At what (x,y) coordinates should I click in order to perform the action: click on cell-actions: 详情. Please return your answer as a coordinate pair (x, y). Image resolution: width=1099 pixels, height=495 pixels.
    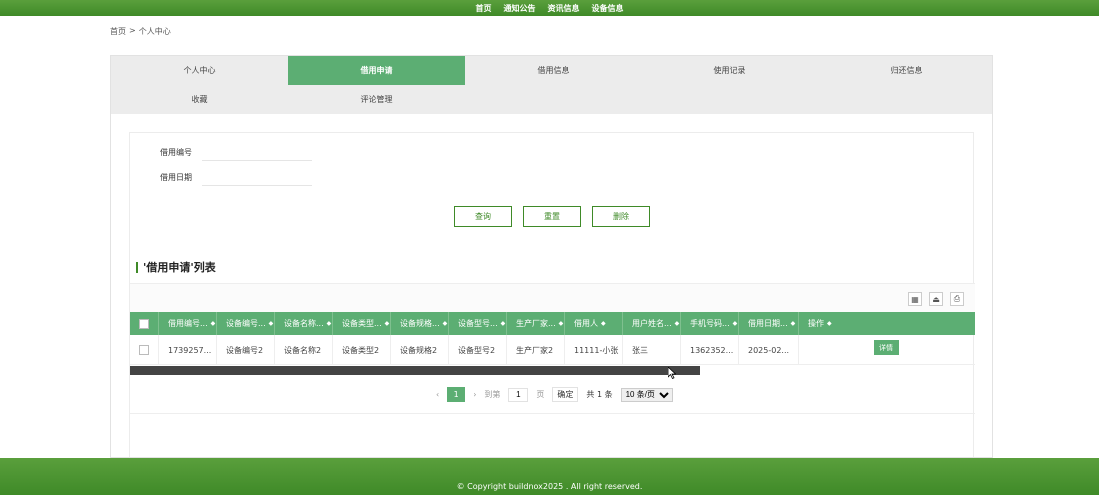
    Looking at the image, I should click on (886, 350).